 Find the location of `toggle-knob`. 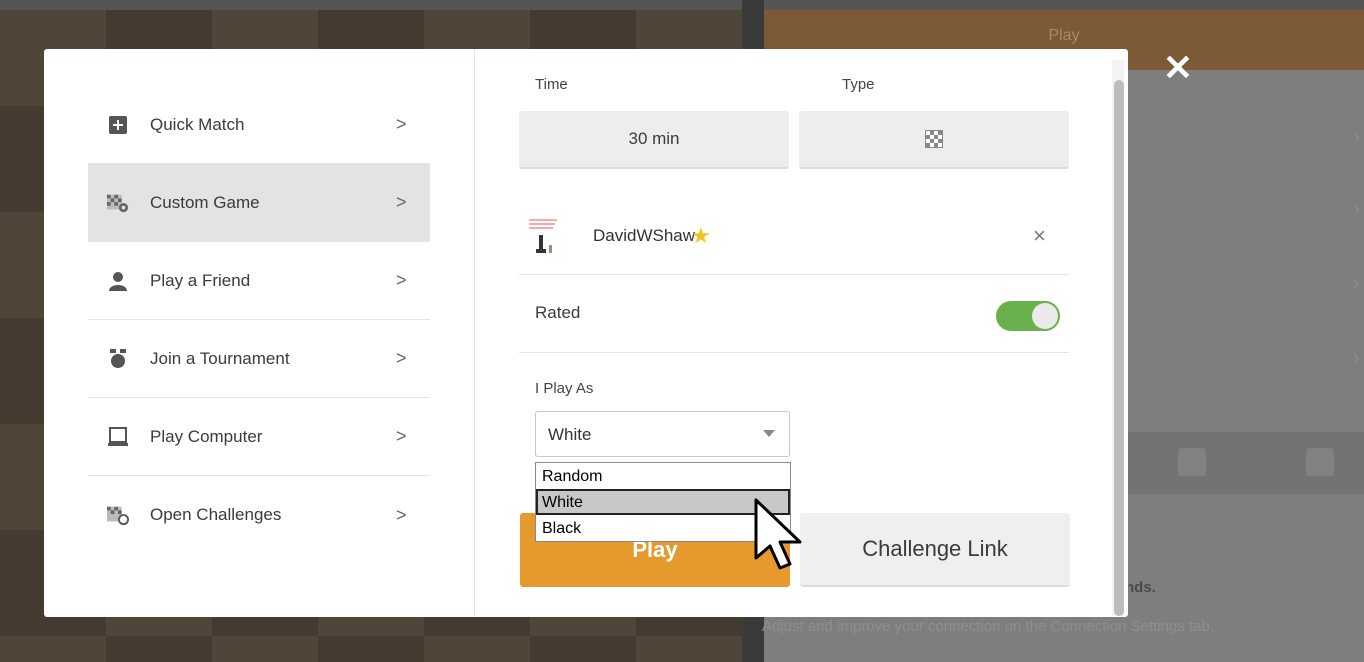

toggle-knob is located at coordinates (1045, 316).